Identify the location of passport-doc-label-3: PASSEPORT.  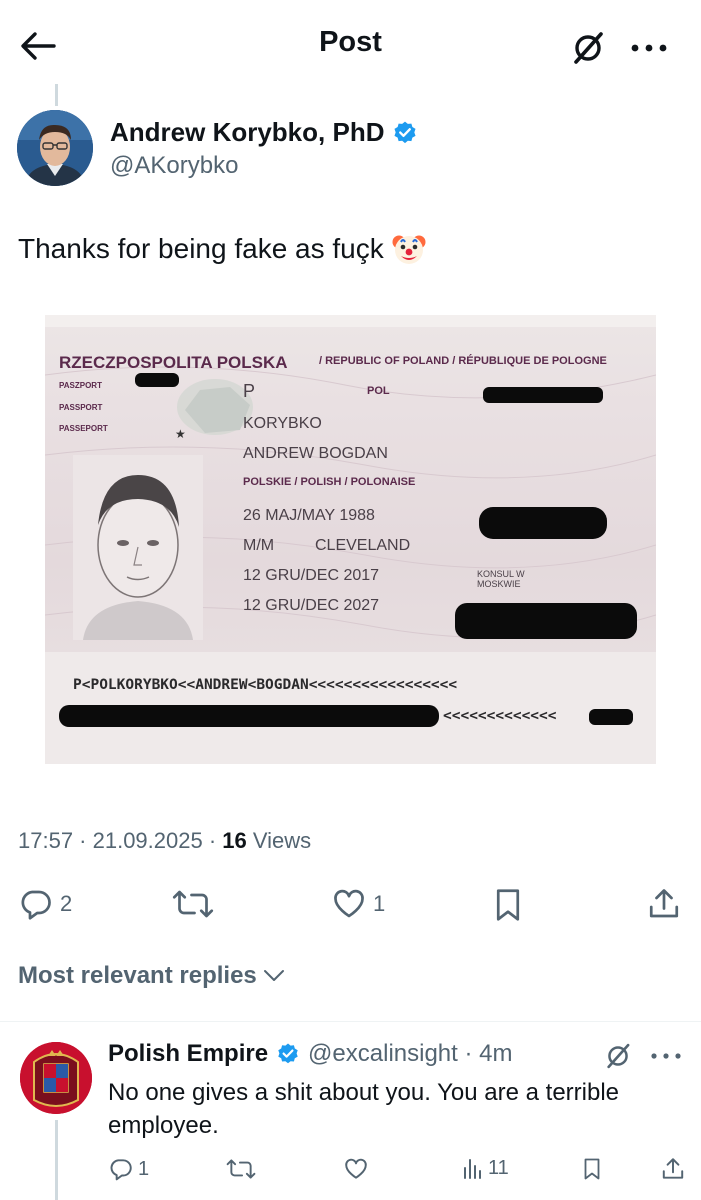
(83, 428).